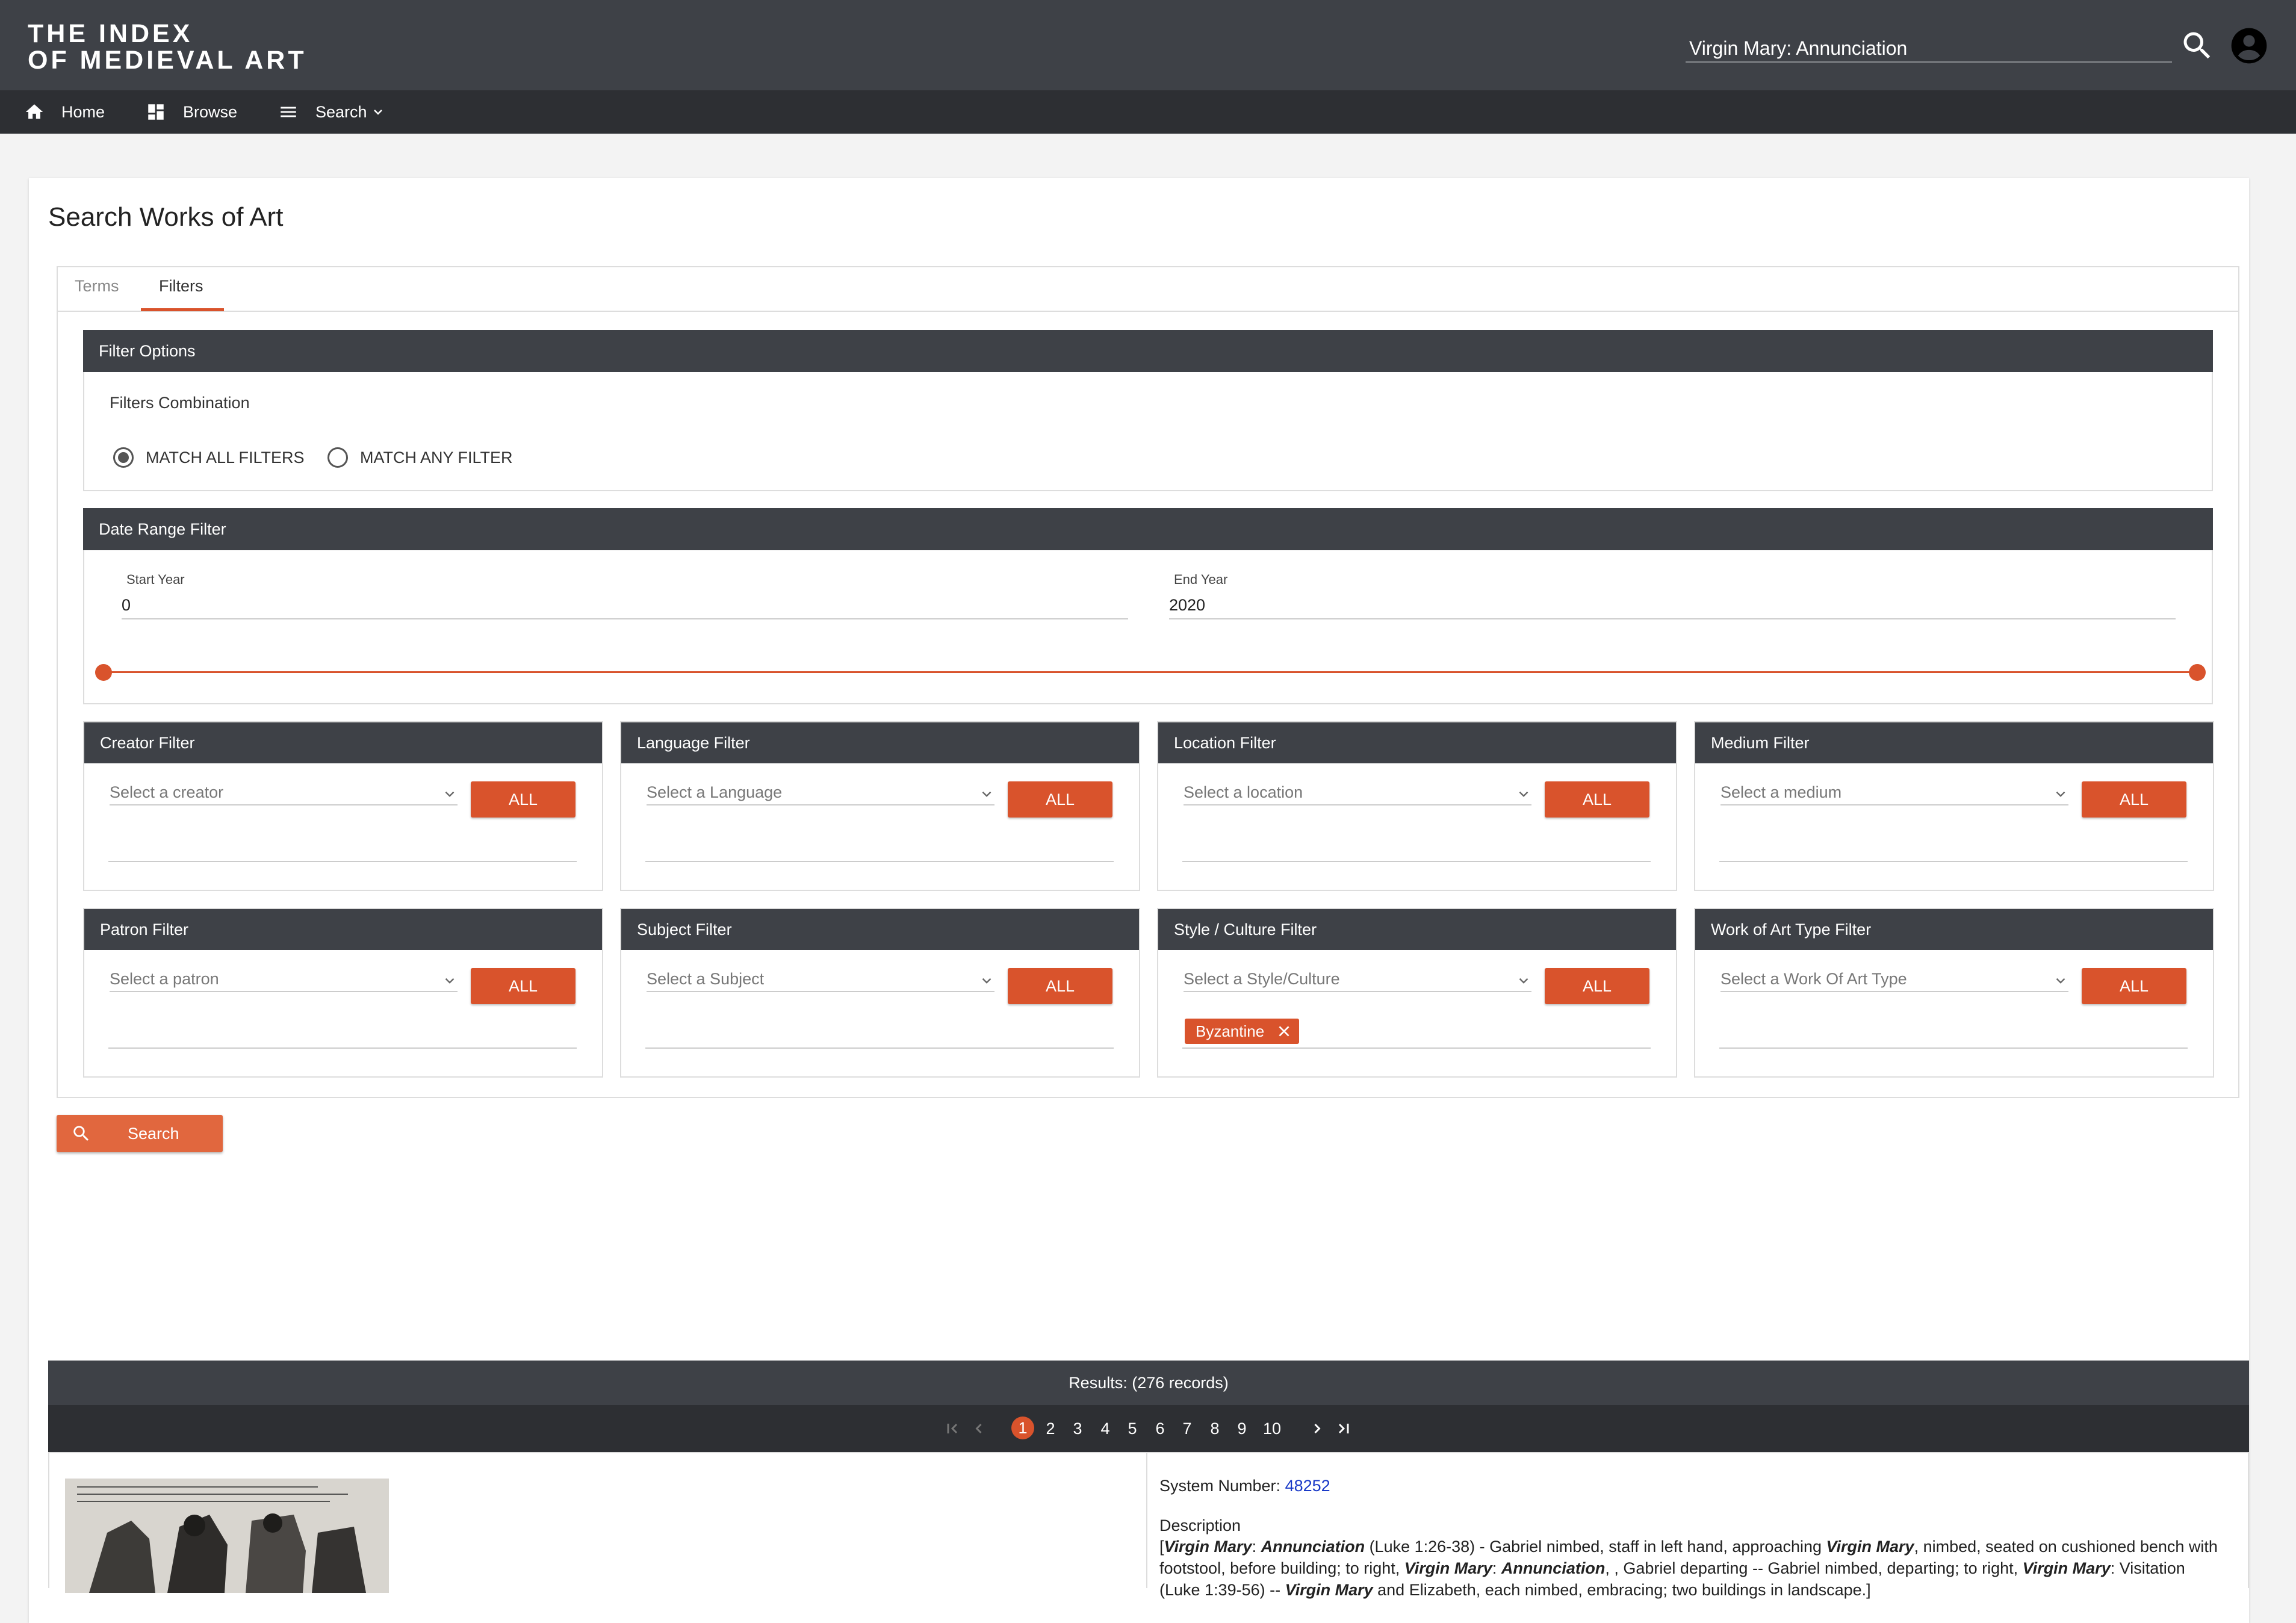  I want to click on end-year-label: End Year, so click(1201, 579).